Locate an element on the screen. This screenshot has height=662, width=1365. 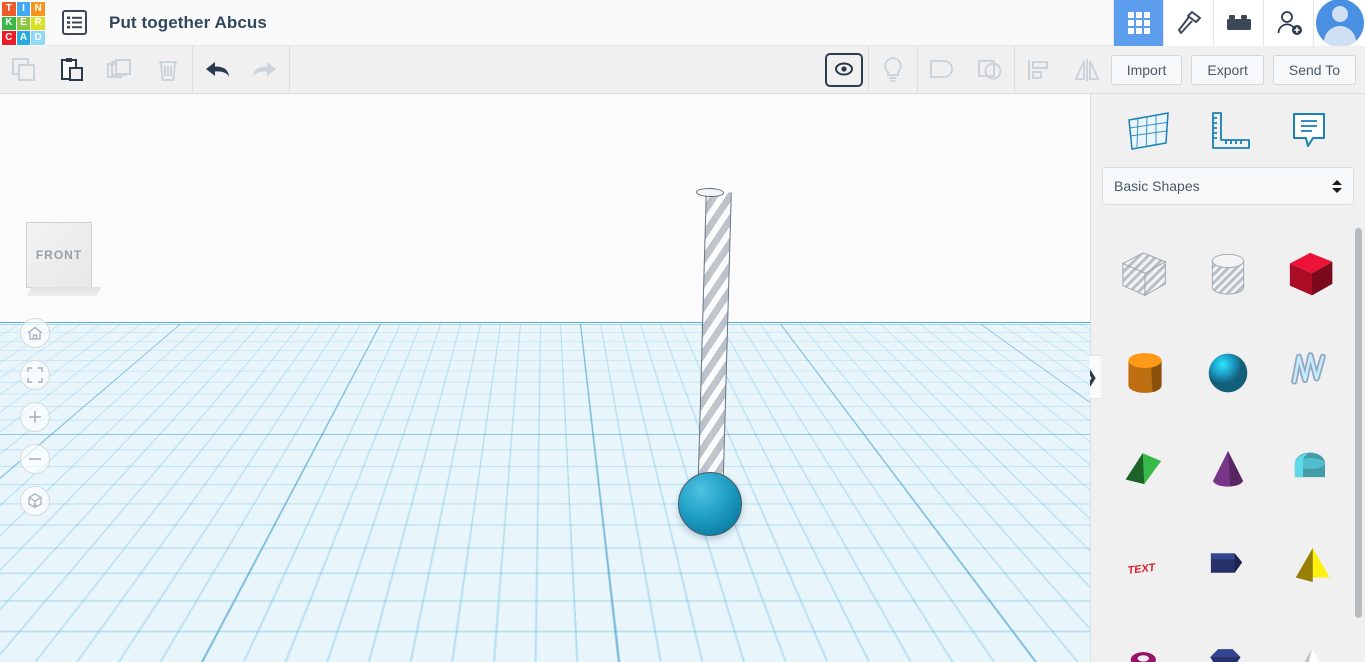
roof-wedge-shape is located at coordinates (1145, 471).